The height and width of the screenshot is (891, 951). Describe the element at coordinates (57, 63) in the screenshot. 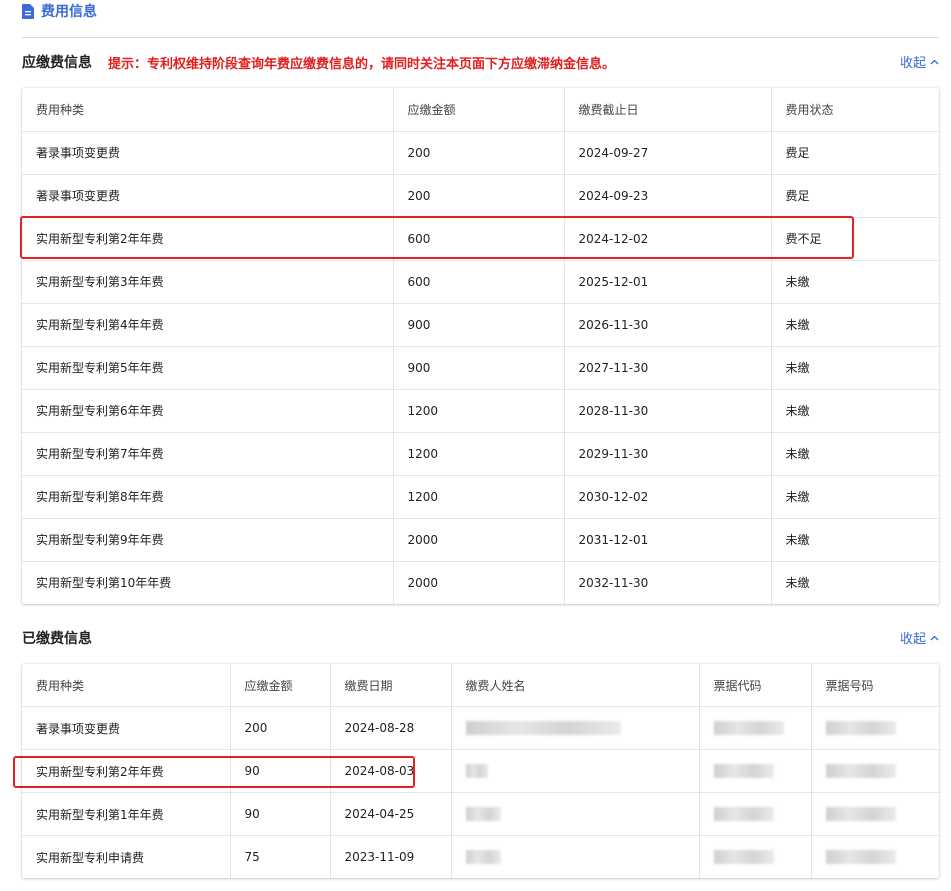

I see `due-section-title: 应缴费信息` at that location.